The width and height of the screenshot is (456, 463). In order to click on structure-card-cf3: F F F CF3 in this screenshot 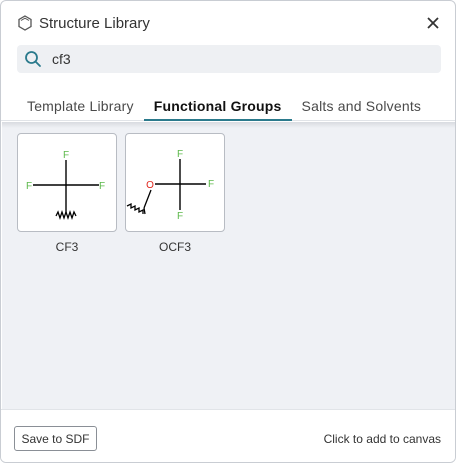, I will do `click(67, 193)`.